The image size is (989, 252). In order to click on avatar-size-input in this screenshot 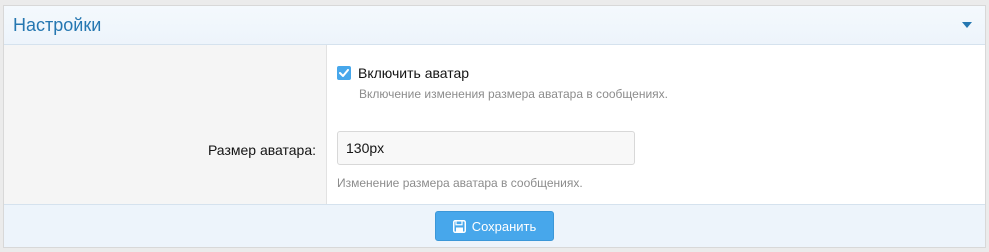, I will do `click(486, 148)`.